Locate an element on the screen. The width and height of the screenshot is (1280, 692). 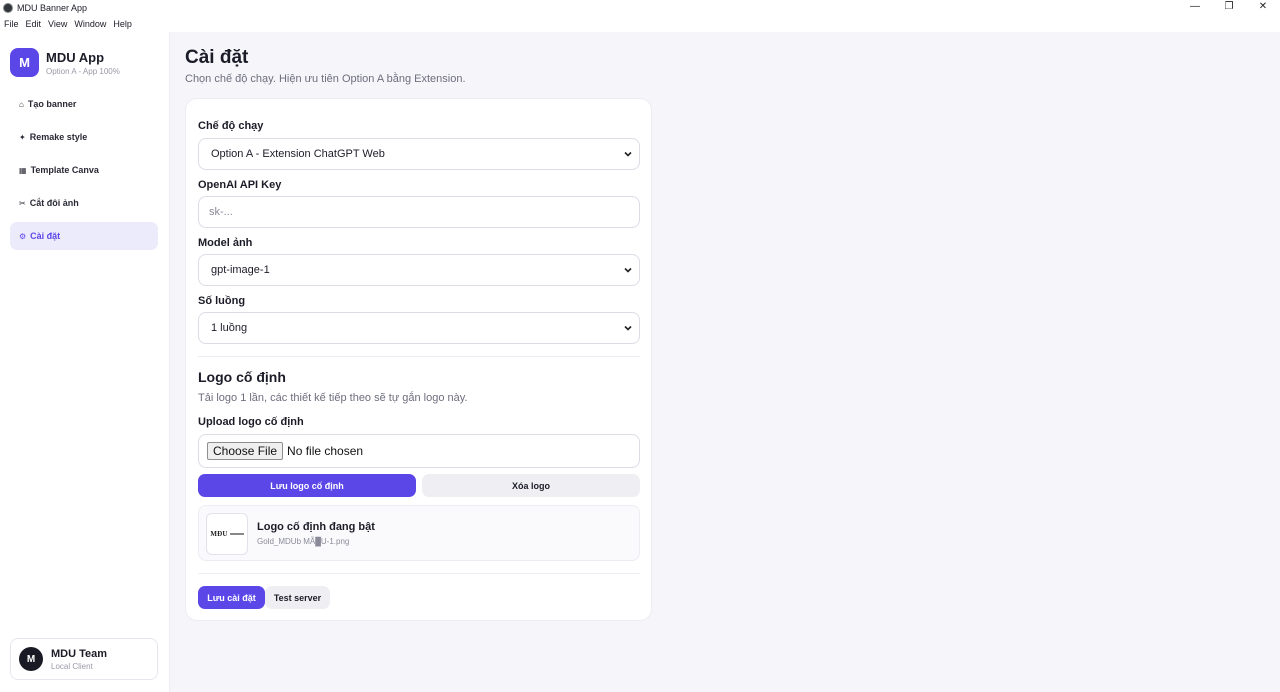
threads-label: Số luồng is located at coordinates (222, 301).